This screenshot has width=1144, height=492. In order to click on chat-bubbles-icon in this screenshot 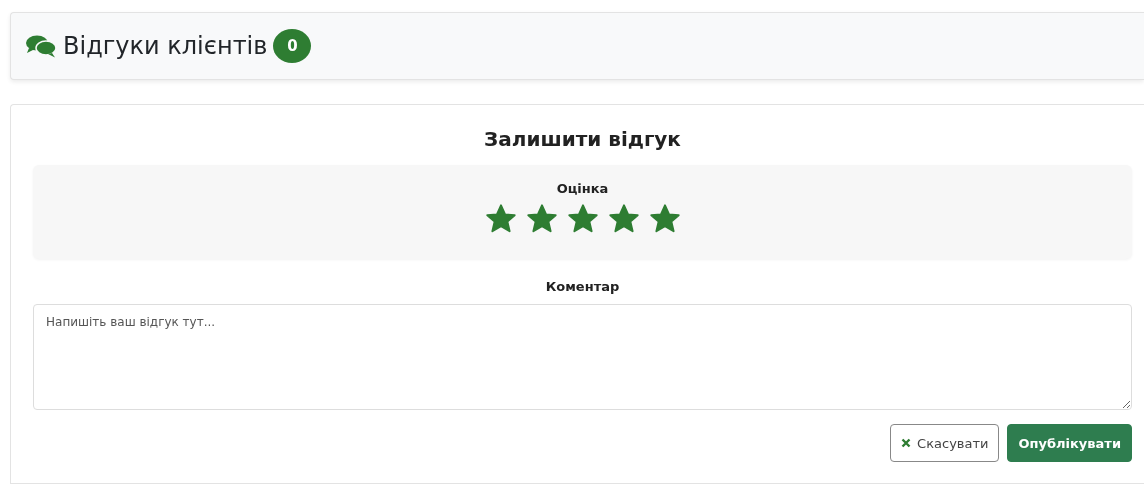, I will do `click(41, 46)`.